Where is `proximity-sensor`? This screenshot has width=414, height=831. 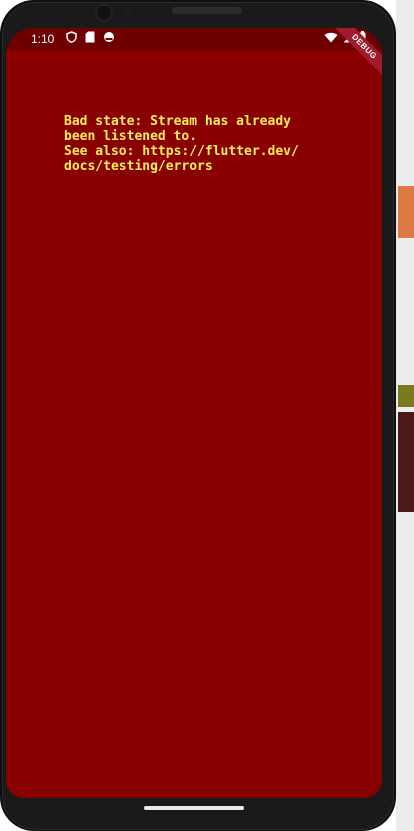
proximity-sensor is located at coordinates (128, 11).